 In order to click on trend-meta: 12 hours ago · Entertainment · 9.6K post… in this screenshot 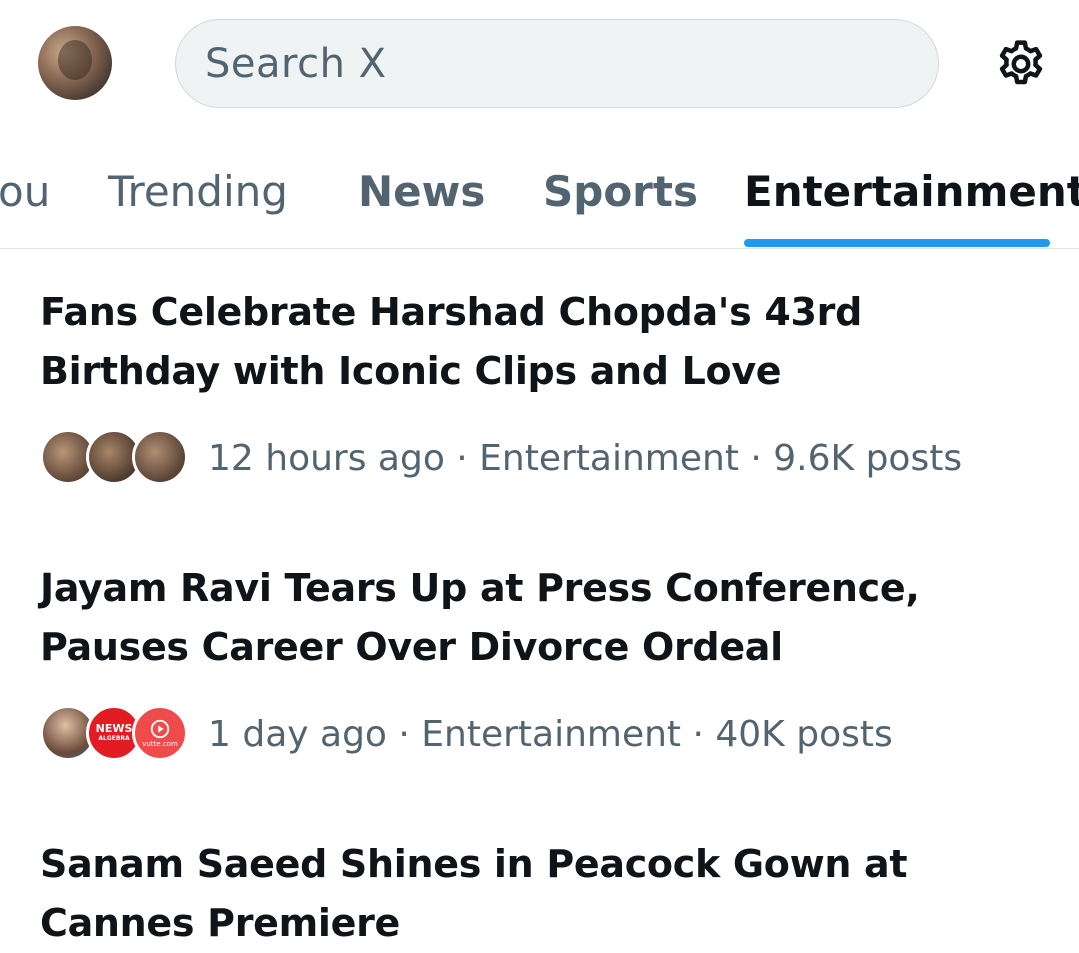, I will do `click(501, 458)`.